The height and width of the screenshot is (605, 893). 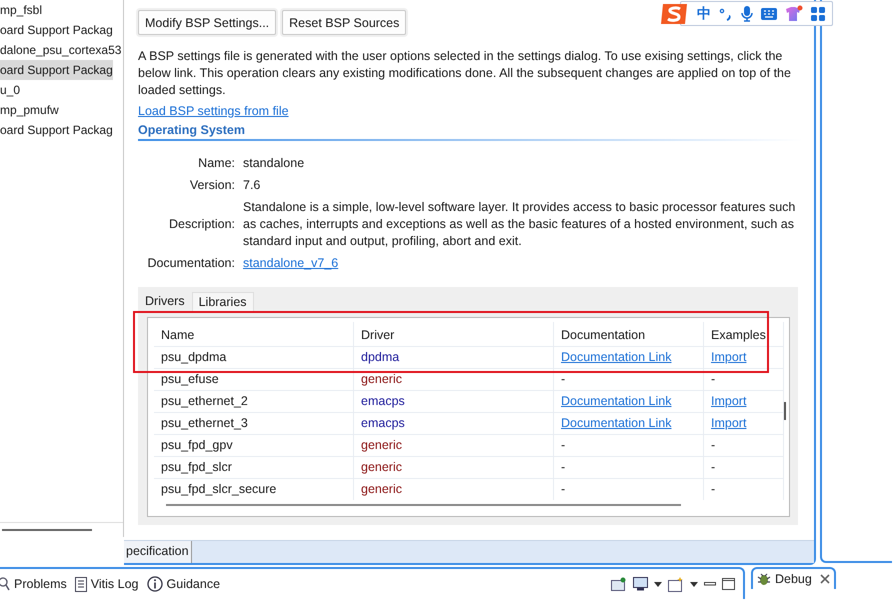 I want to click on field-value: Standalone is a simple, low-level software layer. It provides access to basic processor features such as caches, interrupts and exceptions as well as the basic features of a hosted environment, such as standard input and output, profiling, abort and exit., so click(x=519, y=224).